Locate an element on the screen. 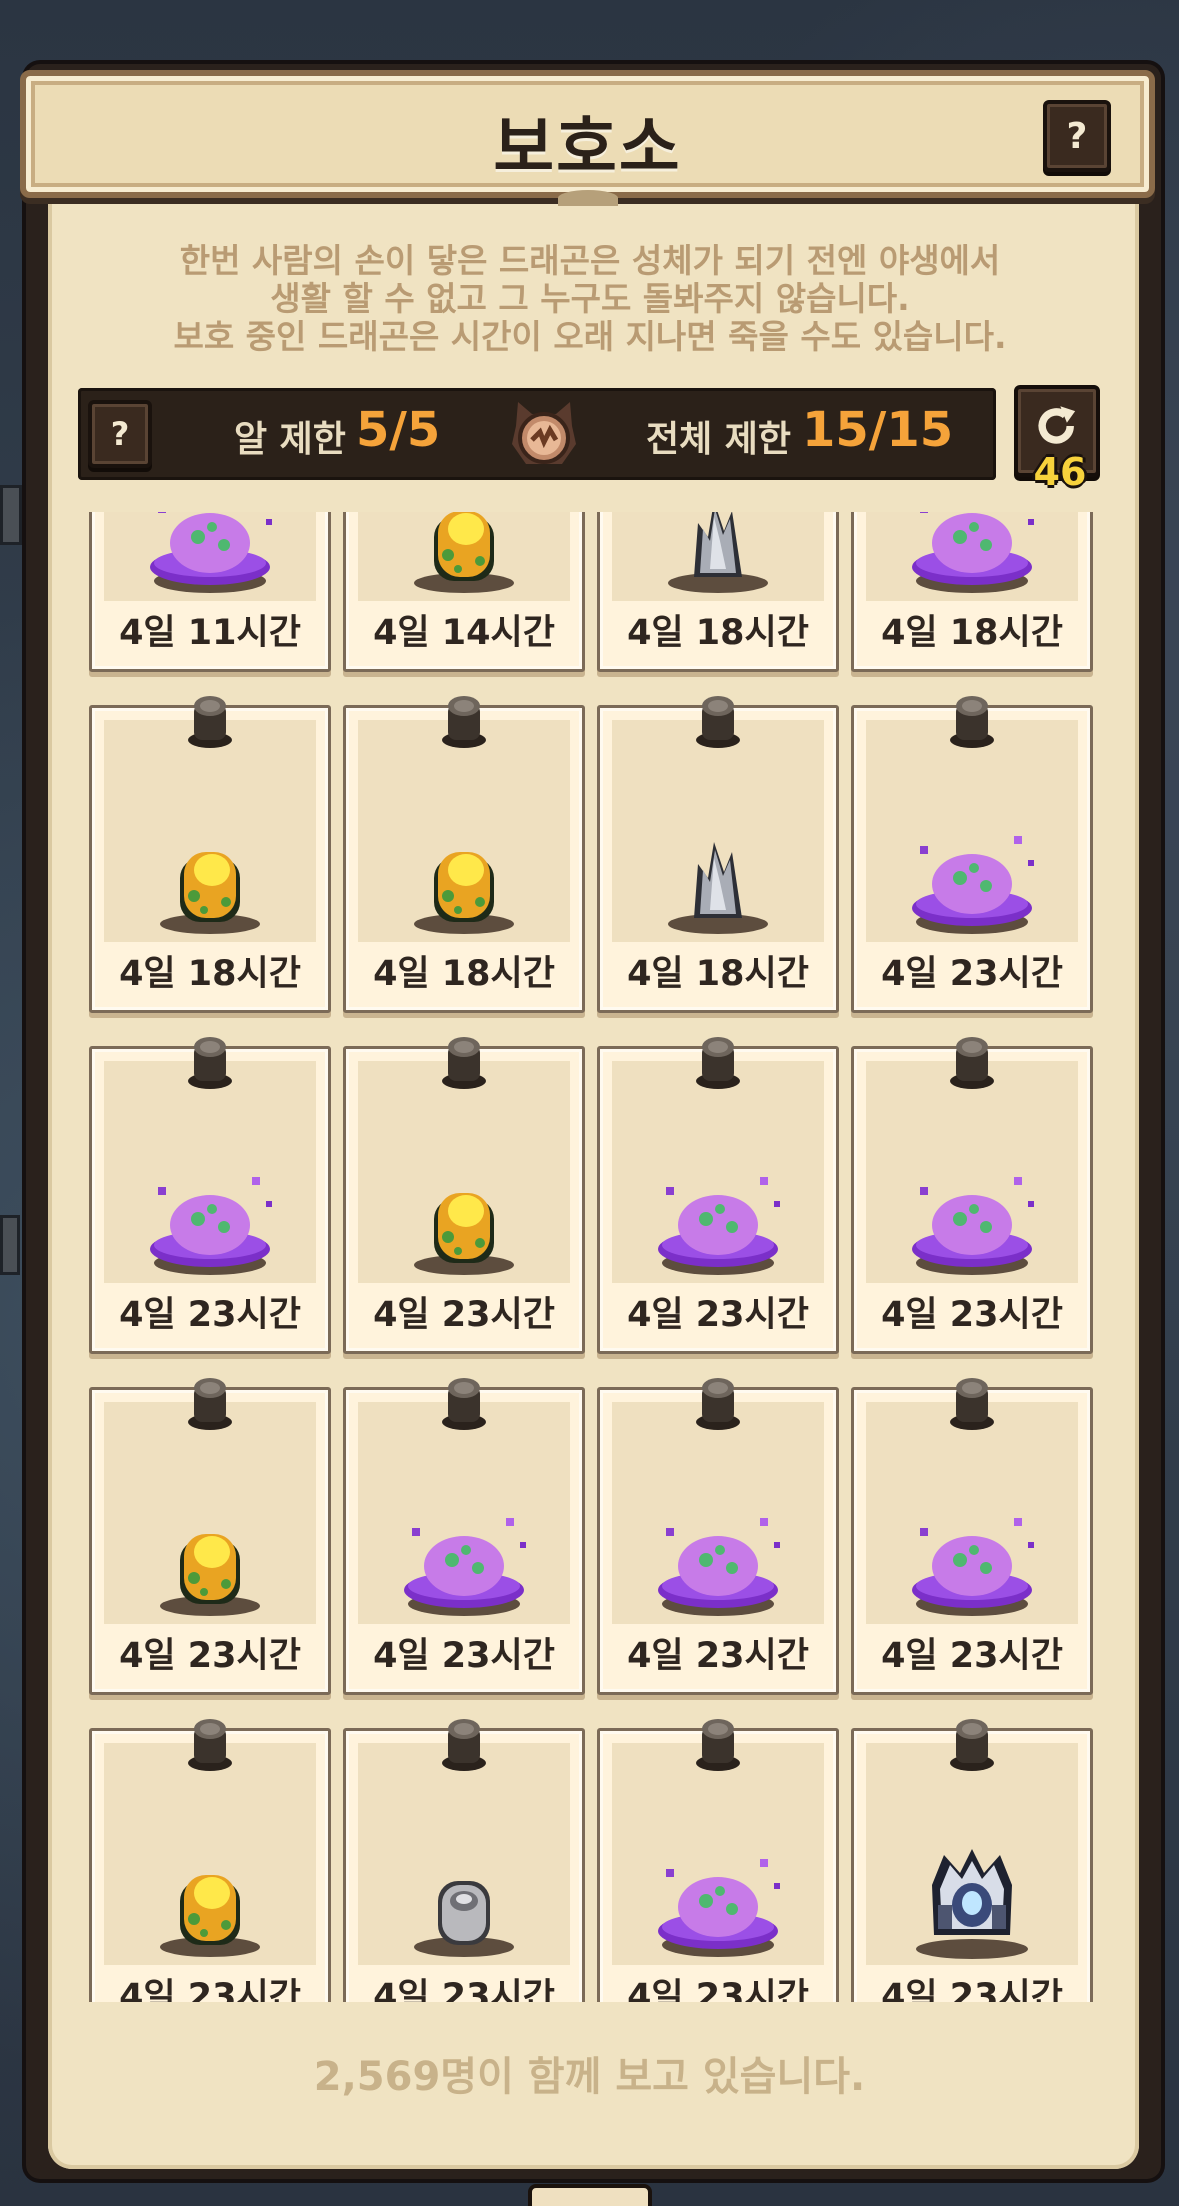 This screenshot has width=1179, height=2206. egg-limit-value: 5/5 is located at coordinates (398, 430).